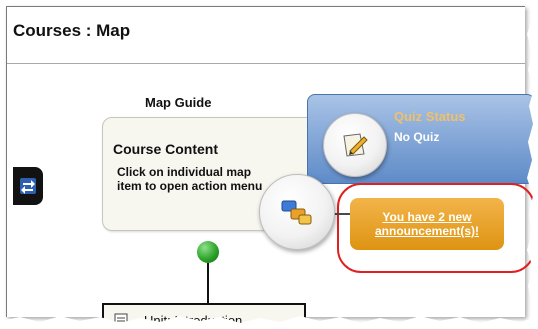 The image size is (538, 329). I want to click on side-panel-toggle, so click(28, 186).